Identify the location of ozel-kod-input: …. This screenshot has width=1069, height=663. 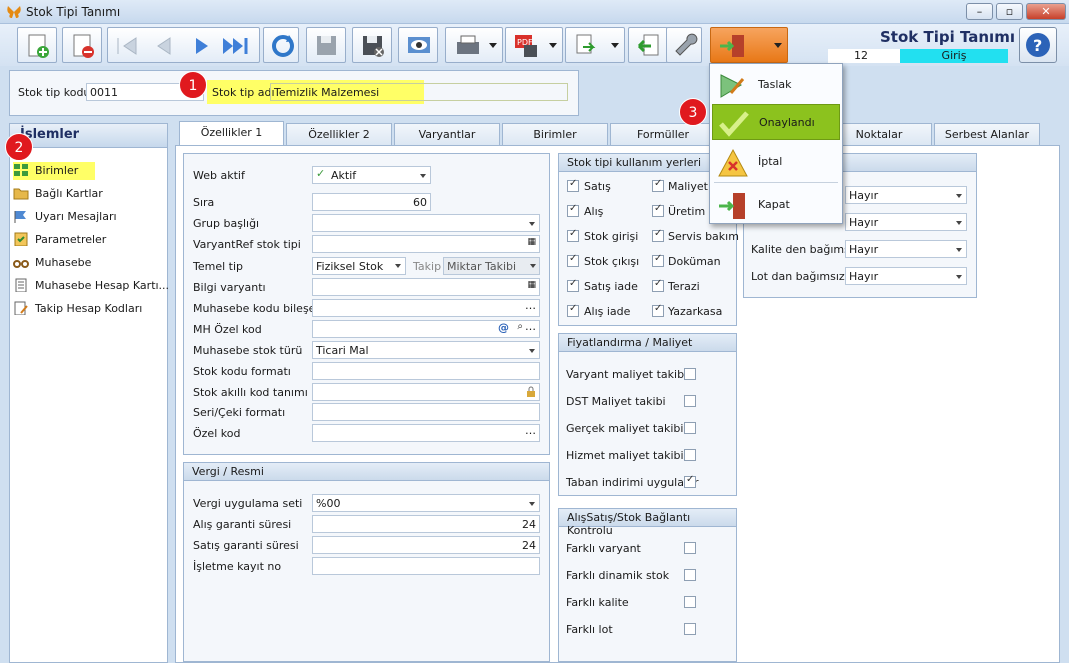
(426, 433).